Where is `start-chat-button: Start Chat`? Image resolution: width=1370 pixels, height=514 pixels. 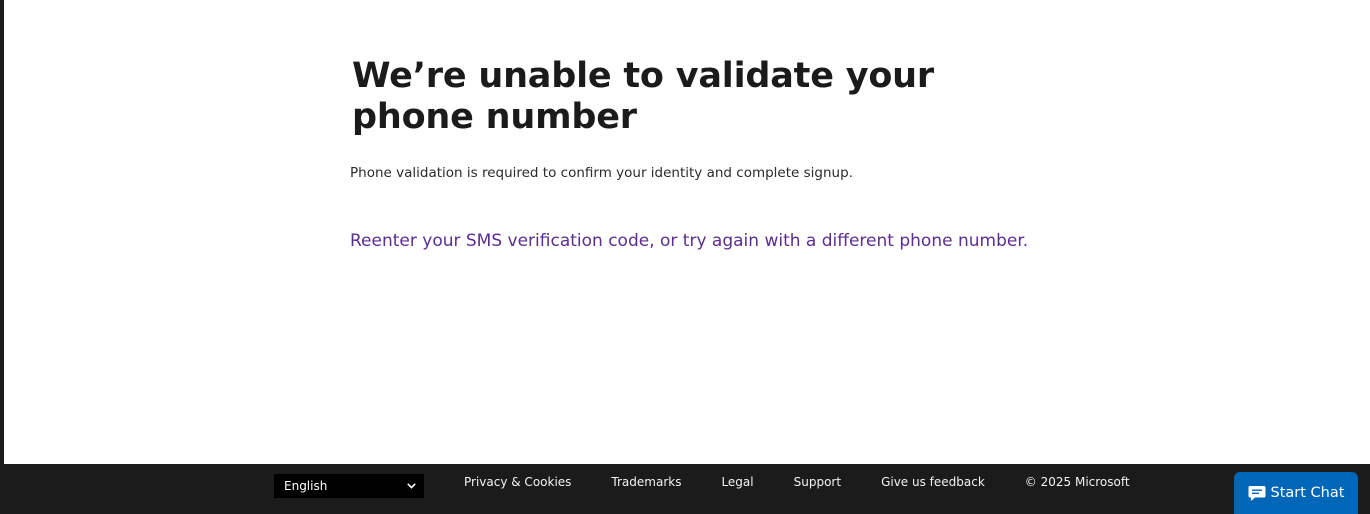 start-chat-button: Start Chat is located at coordinates (1296, 493).